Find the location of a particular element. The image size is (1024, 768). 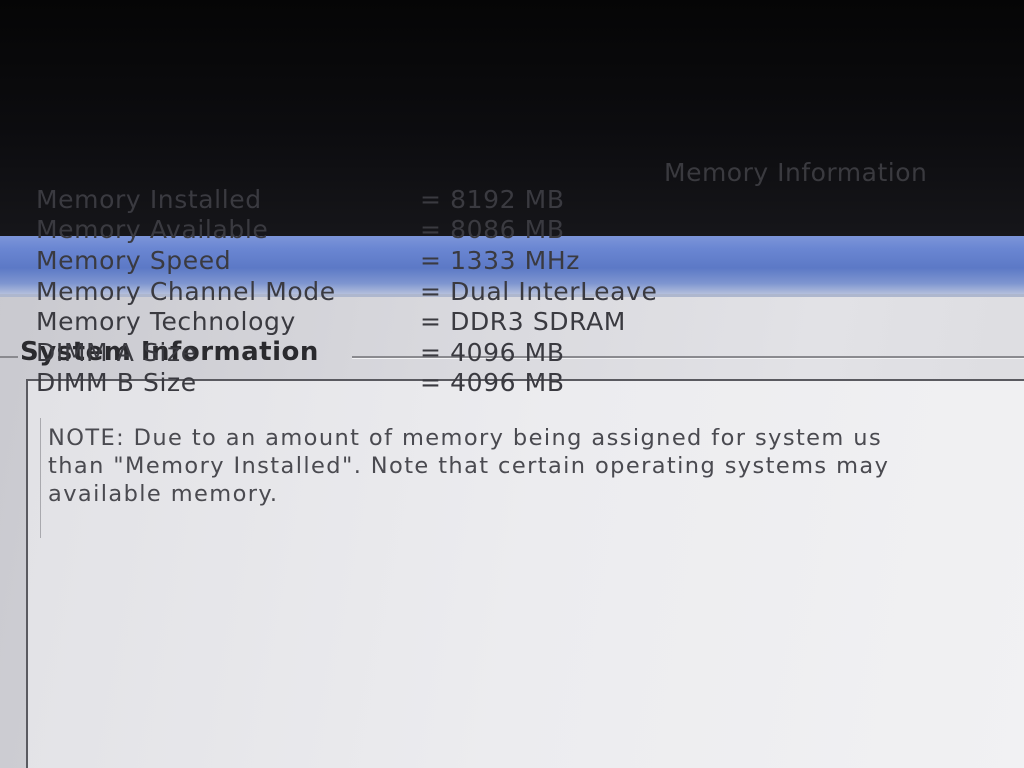

info-row-dimm-b-size: DIMM B Size = 4096 MB is located at coordinates (416, 383).